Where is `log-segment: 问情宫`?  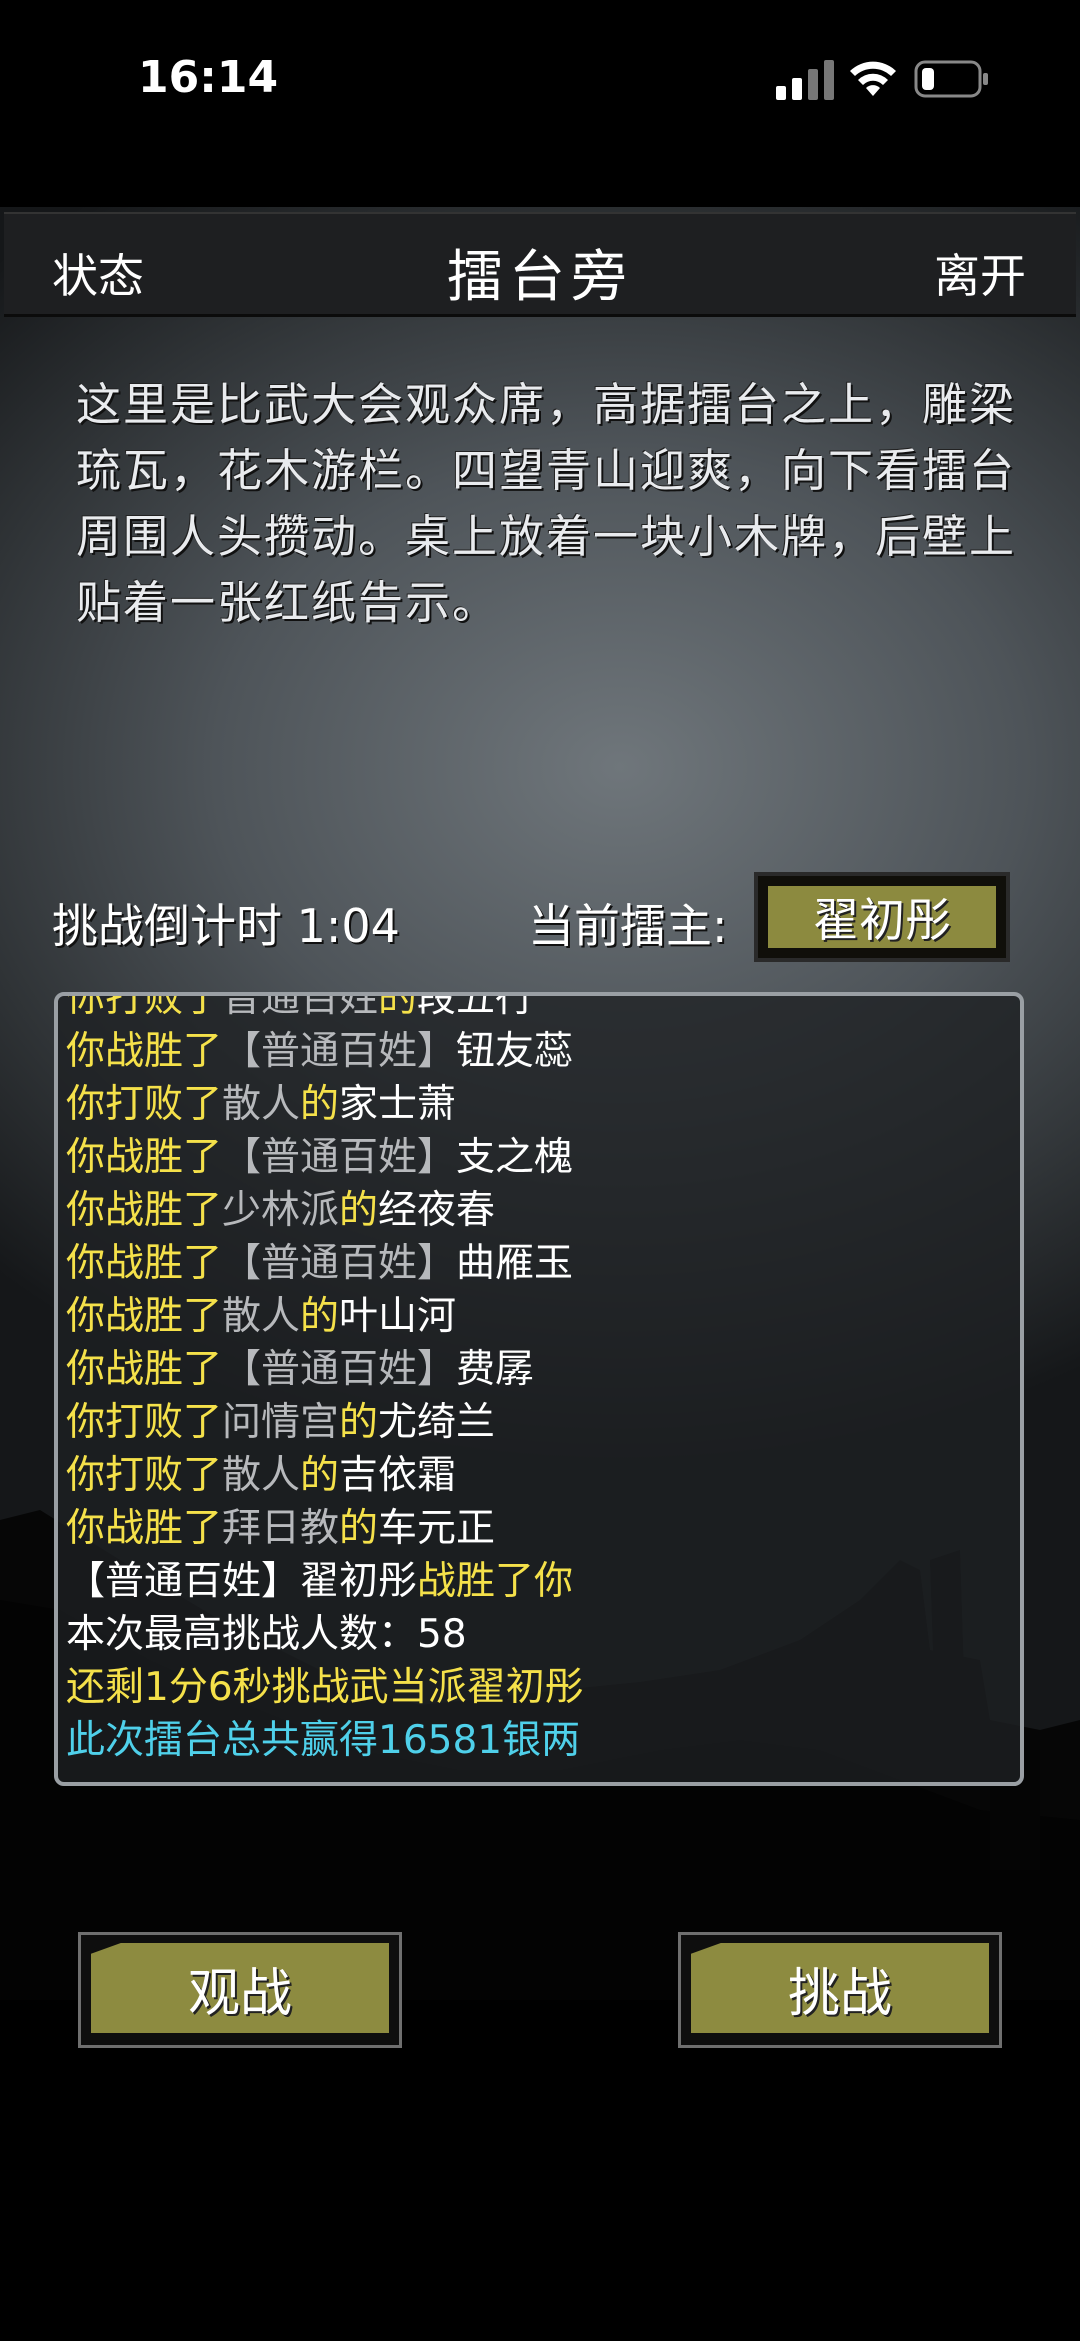
log-segment: 问情宫 is located at coordinates (281, 1422).